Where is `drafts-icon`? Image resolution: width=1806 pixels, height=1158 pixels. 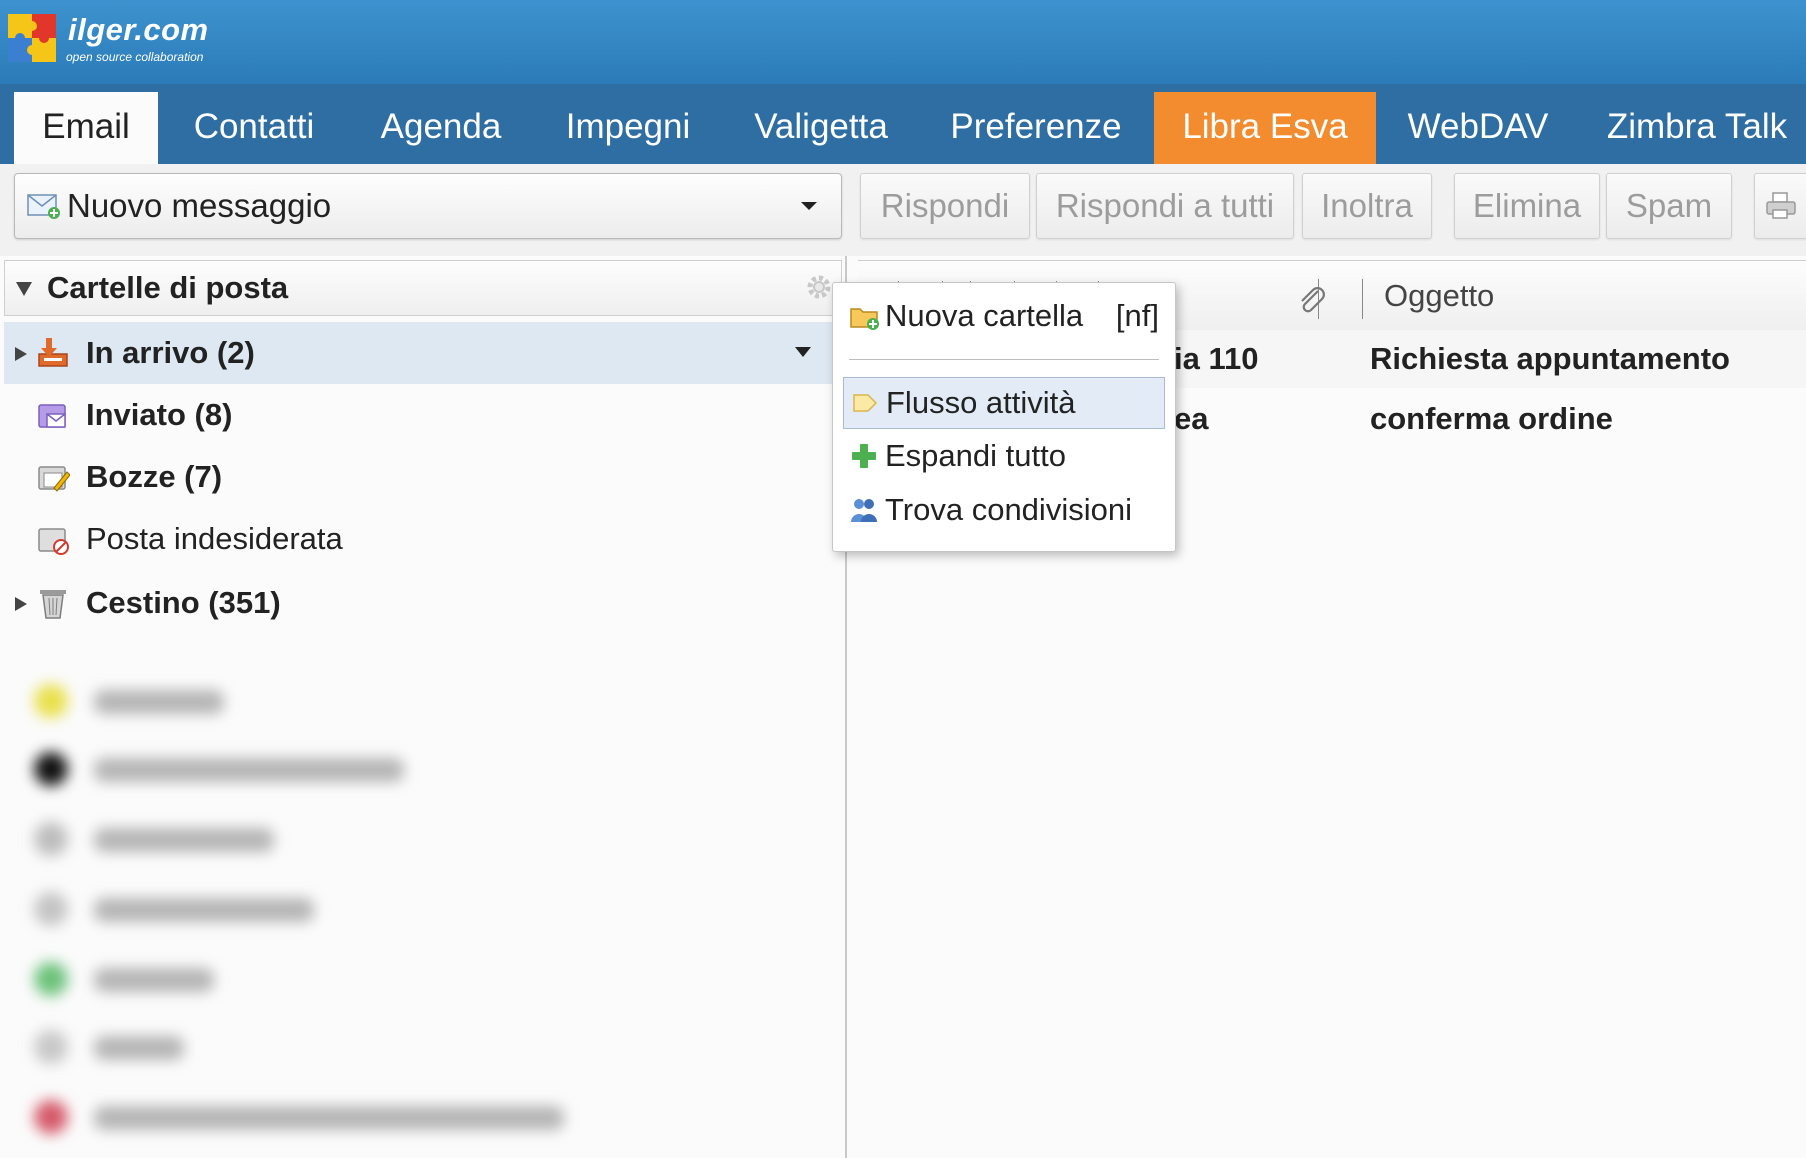 drafts-icon is located at coordinates (54, 479).